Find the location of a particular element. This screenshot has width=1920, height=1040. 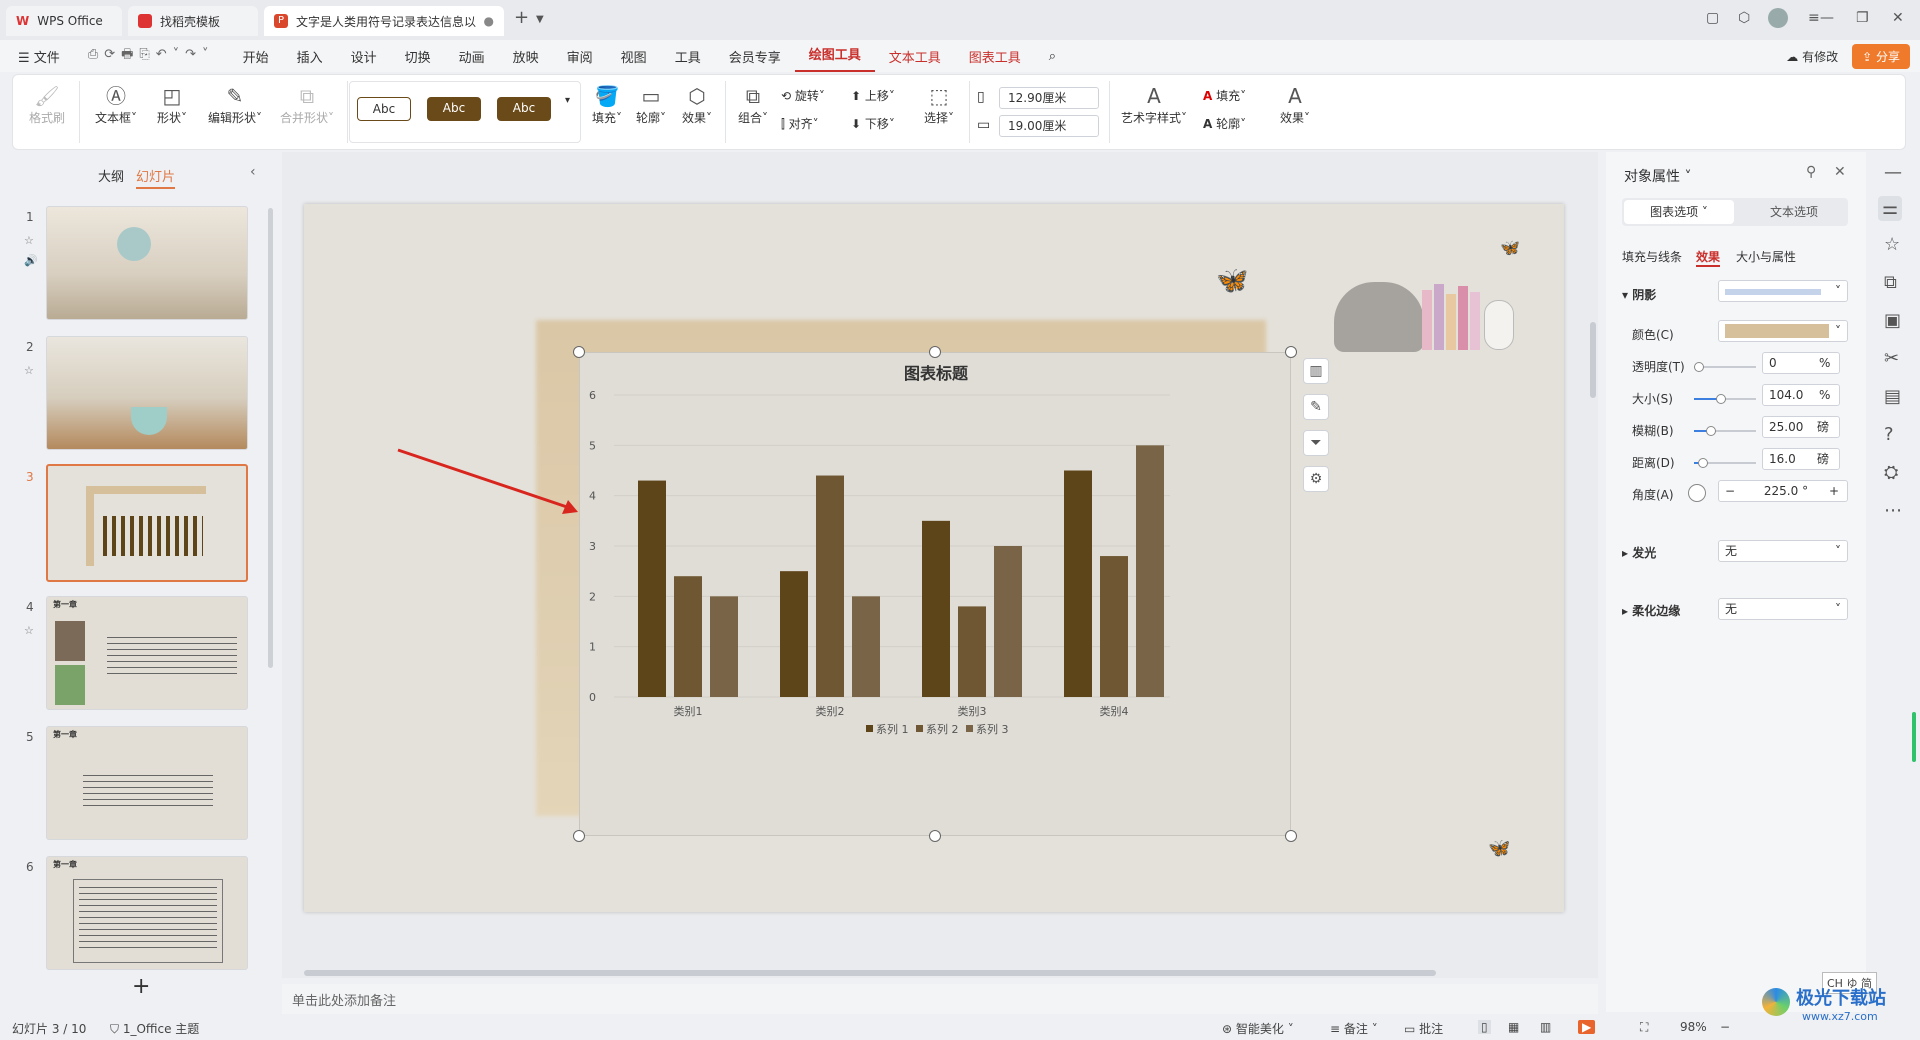

select-button: ⬚ 选择˅ is located at coordinates (939, 104).